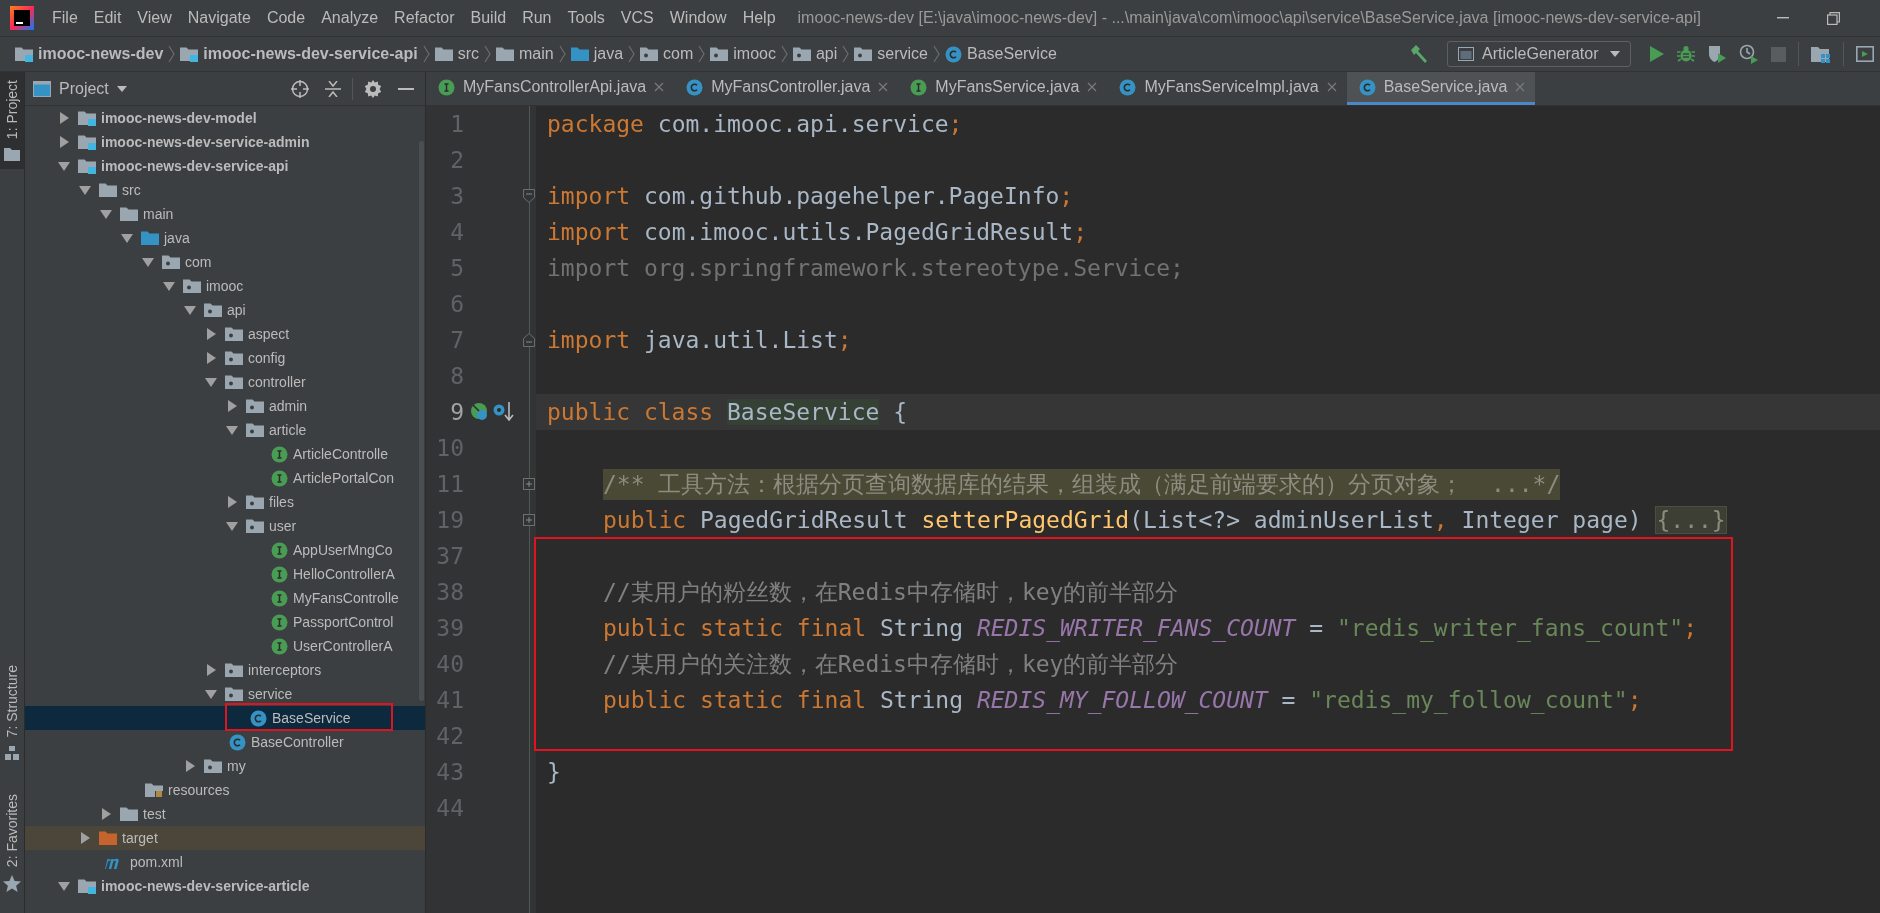 Image resolution: width=1880 pixels, height=913 pixels. What do you see at coordinates (225, 718) in the screenshot?
I see `tree-item: BaseService` at bounding box center [225, 718].